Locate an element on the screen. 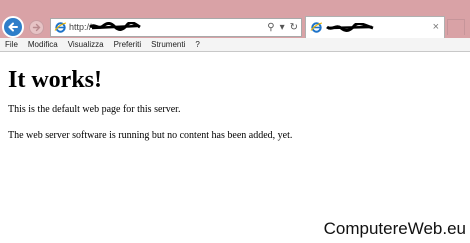 This screenshot has height=243, width=470. dropdown-icon: ▾ is located at coordinates (282, 27).